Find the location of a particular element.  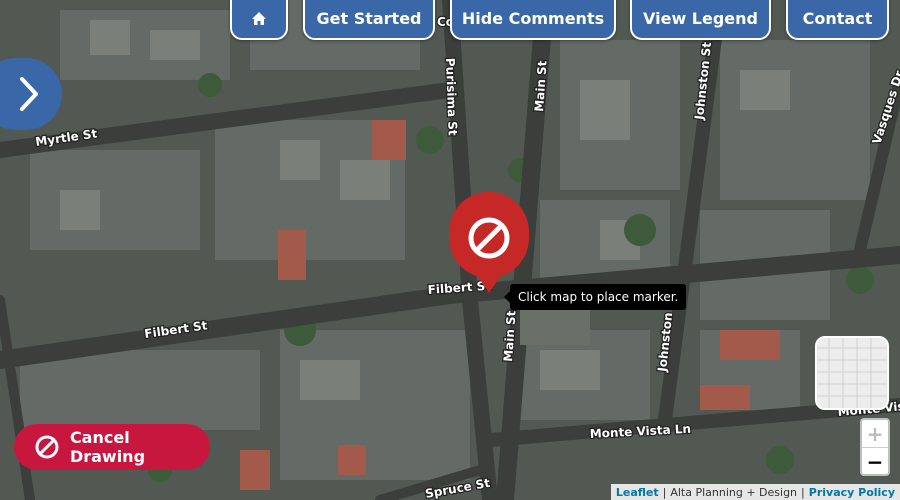

cancel-drawing-label: Cancel Drawing is located at coordinates (107, 447).